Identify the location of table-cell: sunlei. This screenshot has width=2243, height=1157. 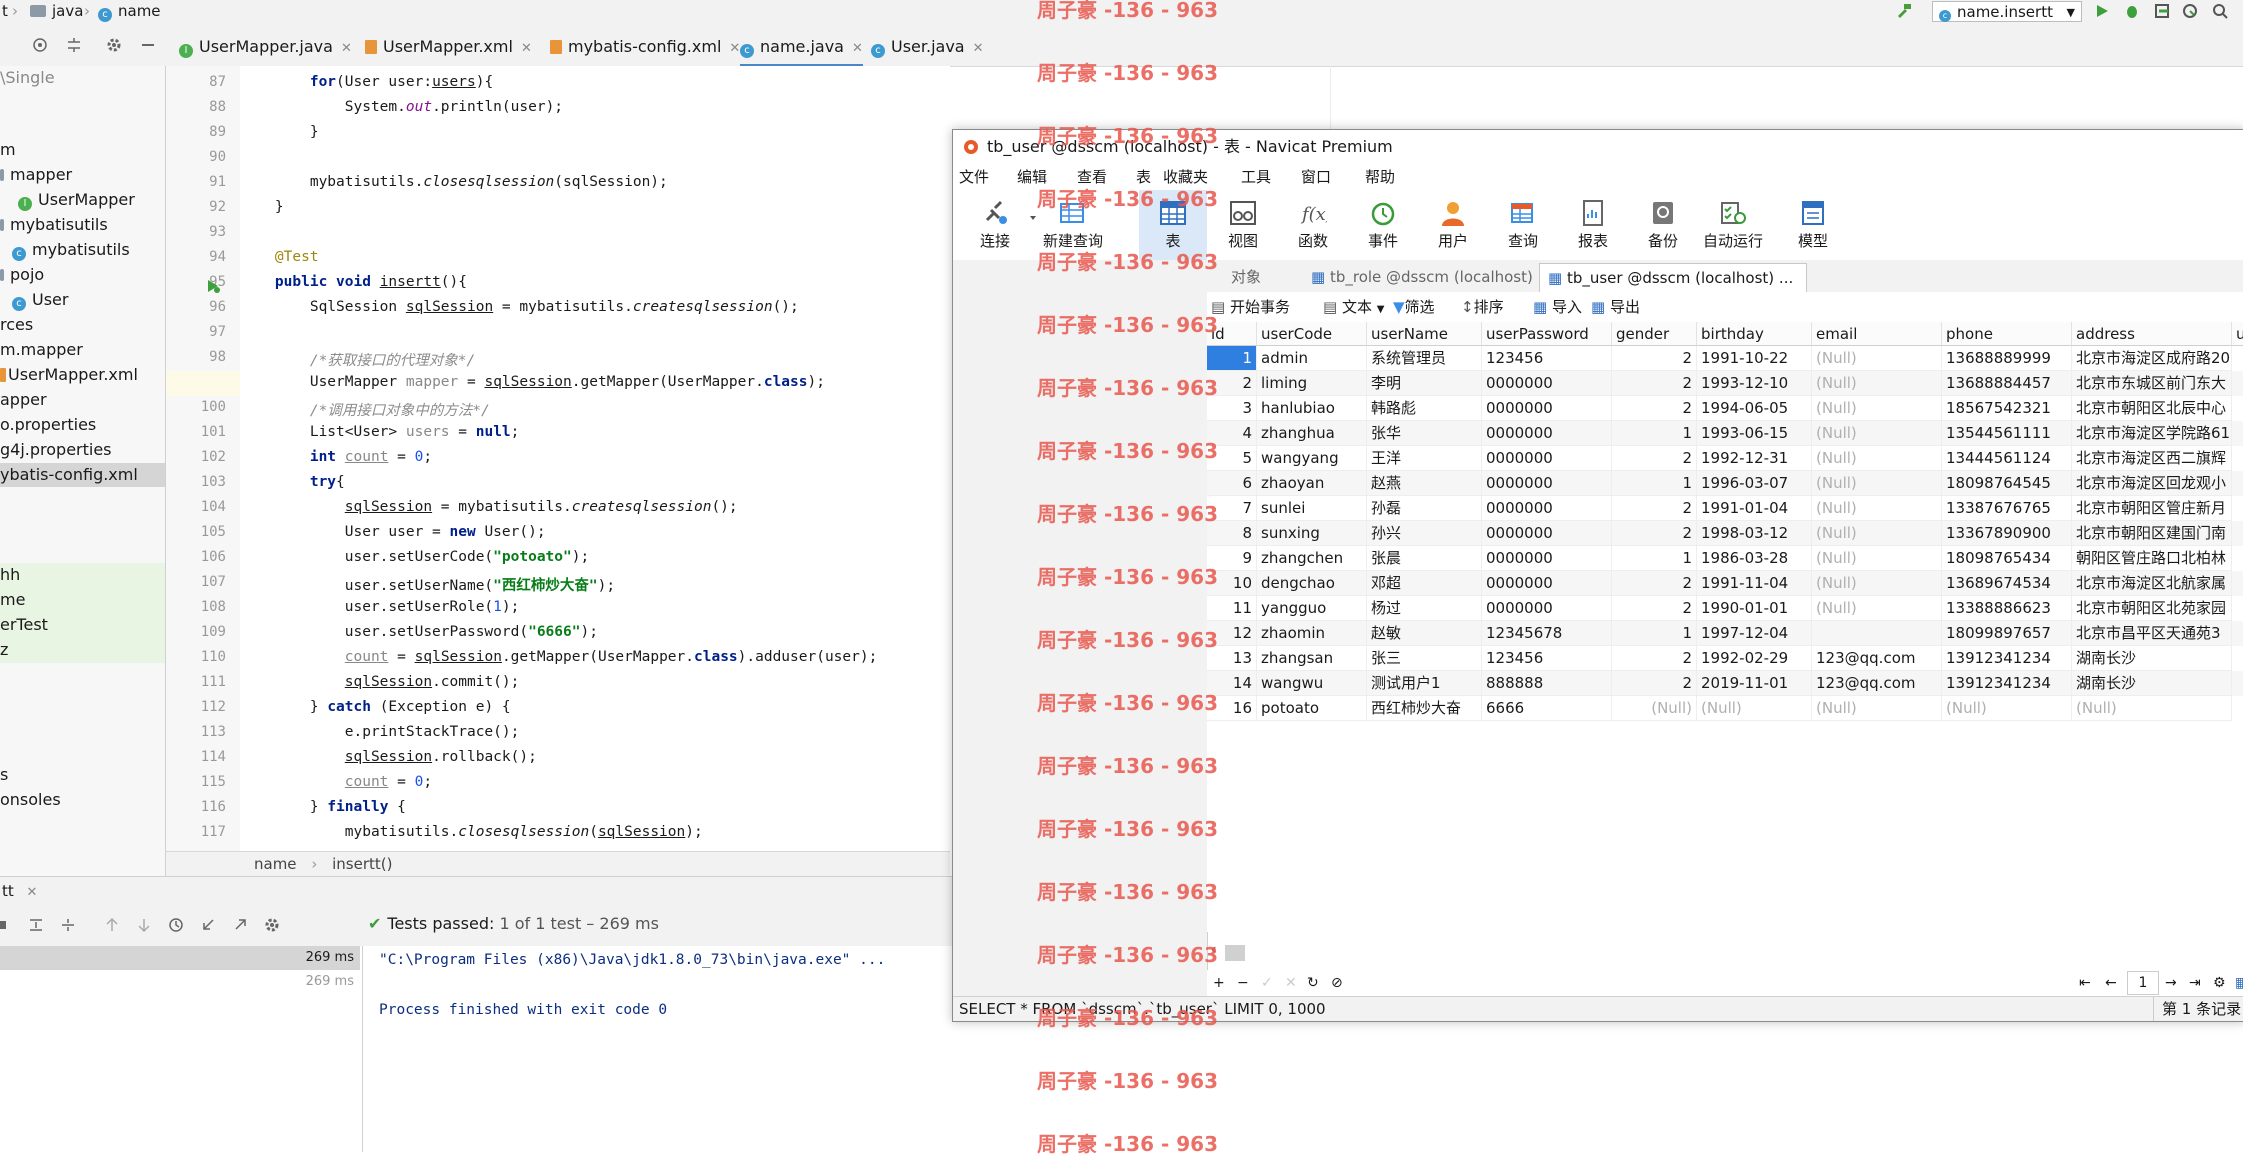
(1312, 508).